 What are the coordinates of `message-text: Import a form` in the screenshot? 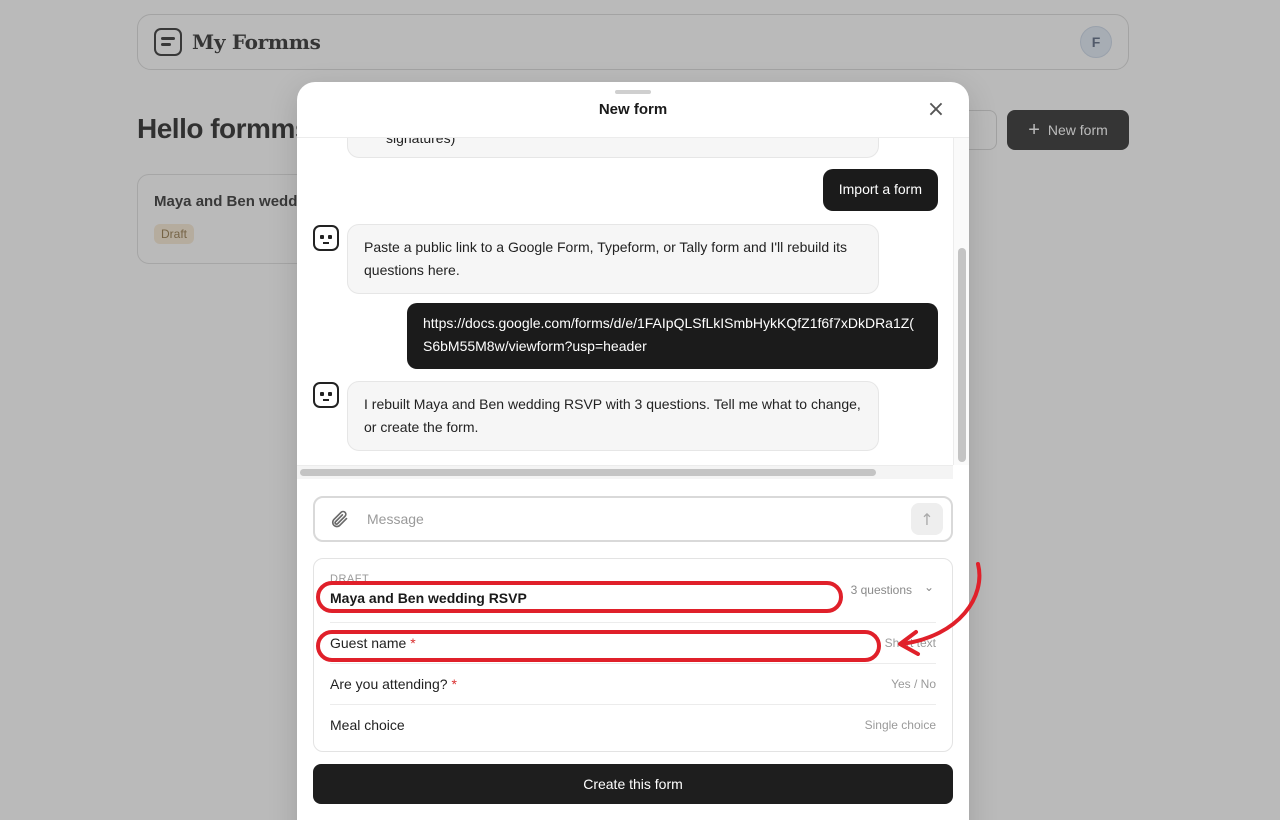 It's located at (880, 189).